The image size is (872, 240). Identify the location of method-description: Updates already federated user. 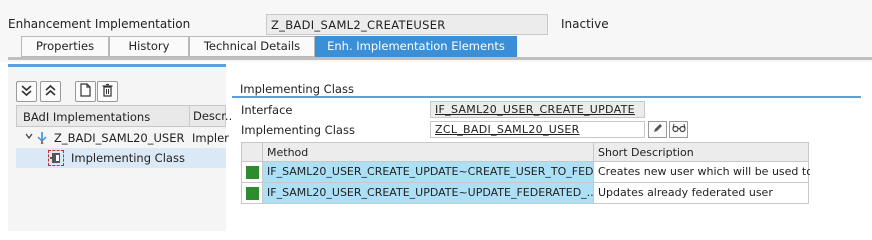
(701, 193).